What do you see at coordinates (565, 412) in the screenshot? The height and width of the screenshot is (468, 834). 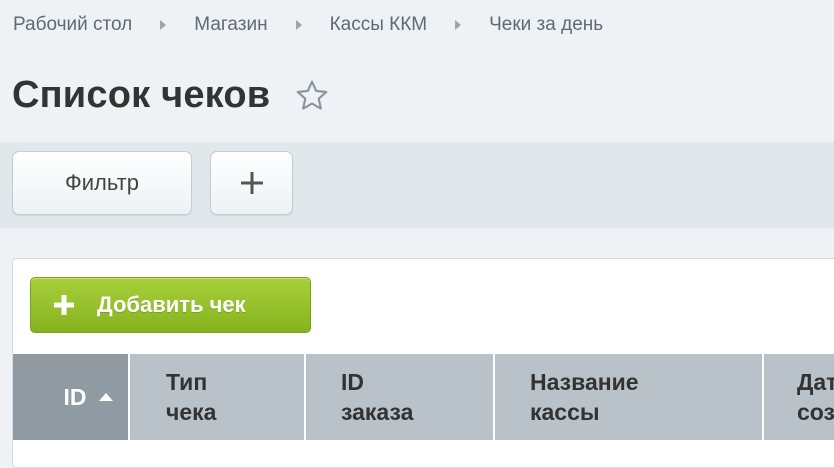 I see `column-header-label: кассы` at bounding box center [565, 412].